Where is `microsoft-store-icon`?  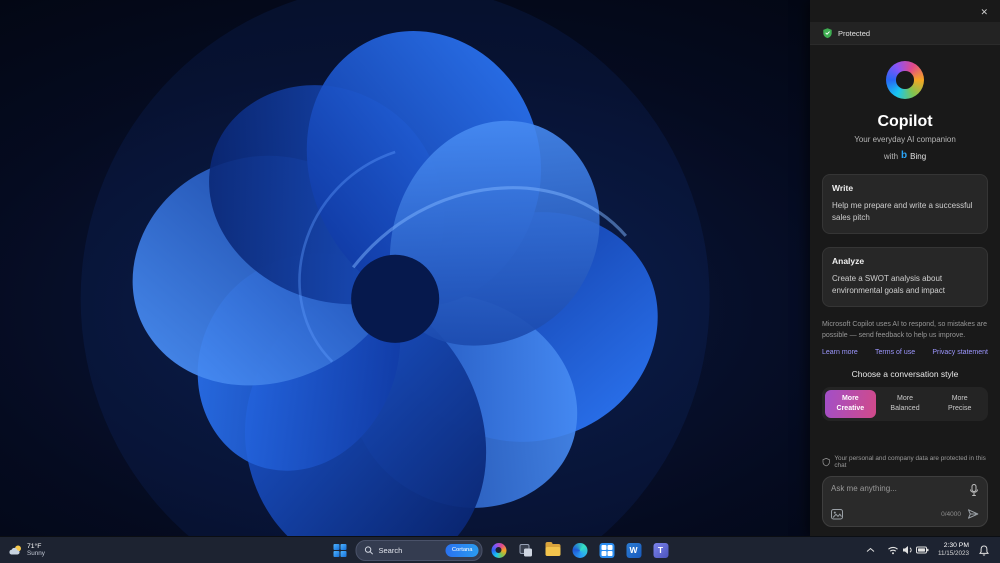 microsoft-store-icon is located at coordinates (606, 550).